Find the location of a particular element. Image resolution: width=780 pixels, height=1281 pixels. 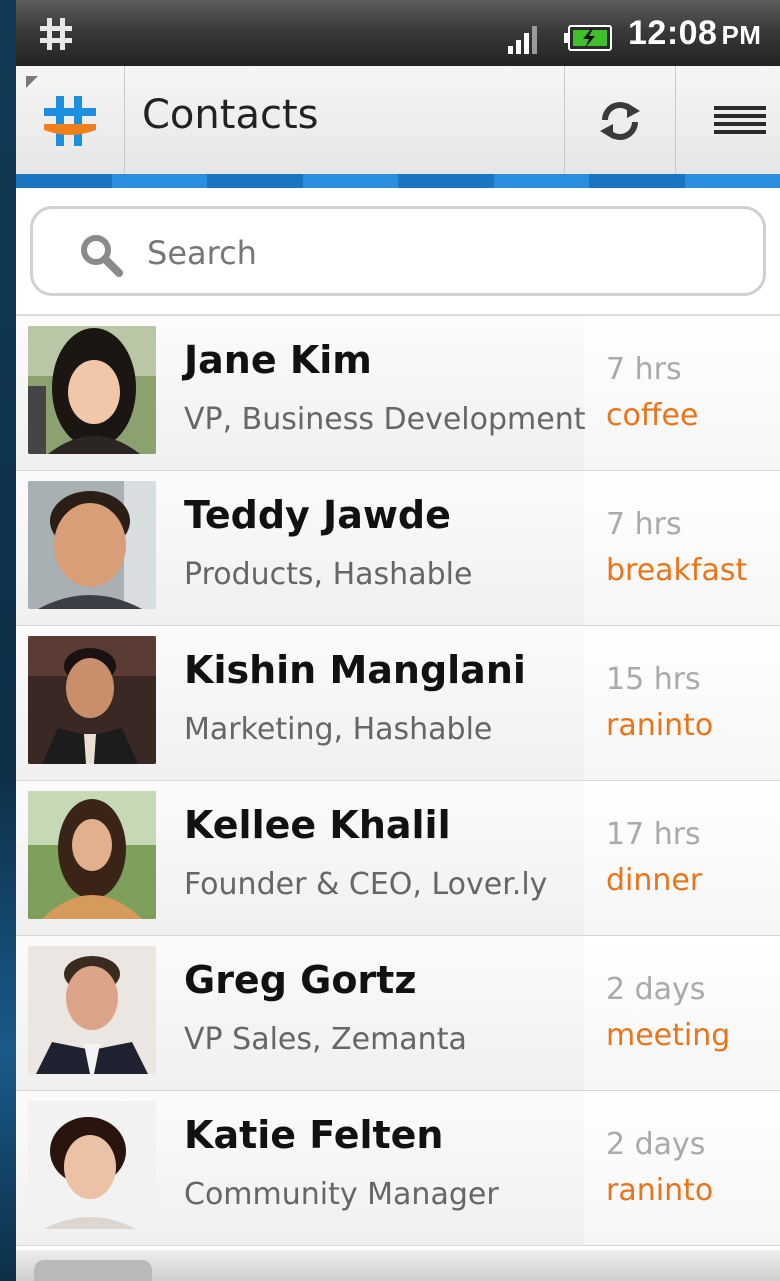

search-box is located at coordinates (398, 251).